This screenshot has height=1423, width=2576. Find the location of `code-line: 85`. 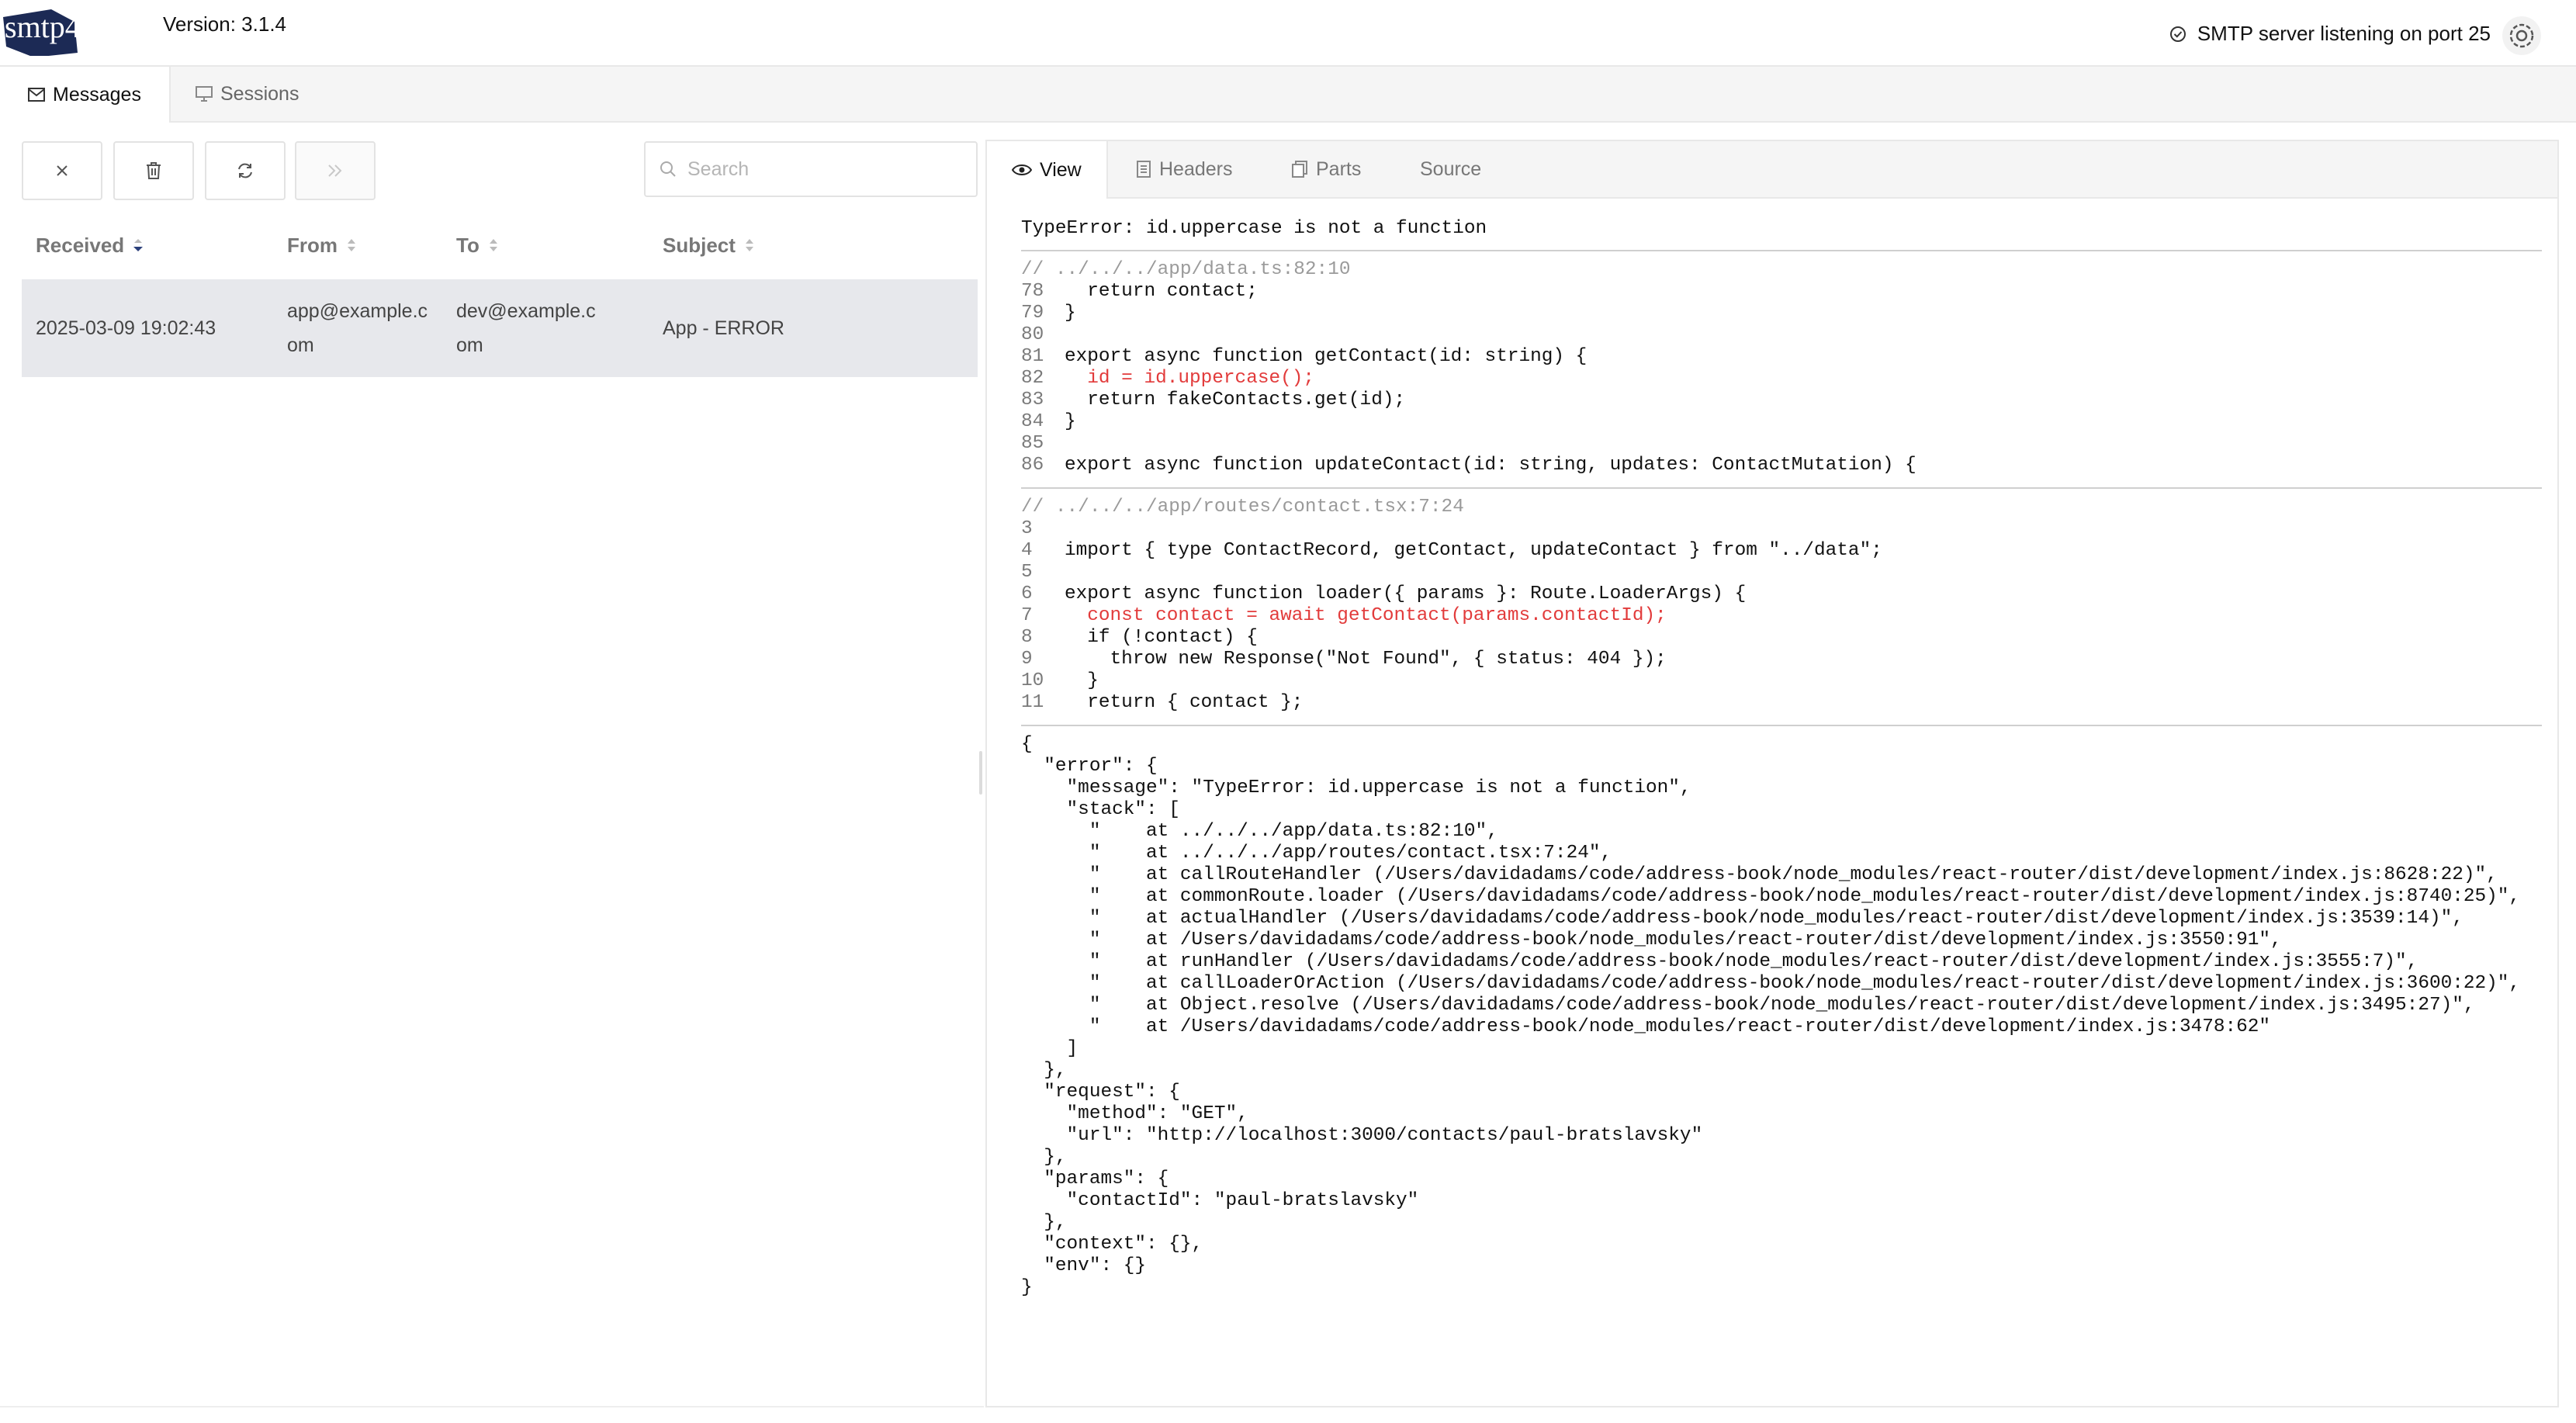

code-line: 85 is located at coordinates (1782, 444).